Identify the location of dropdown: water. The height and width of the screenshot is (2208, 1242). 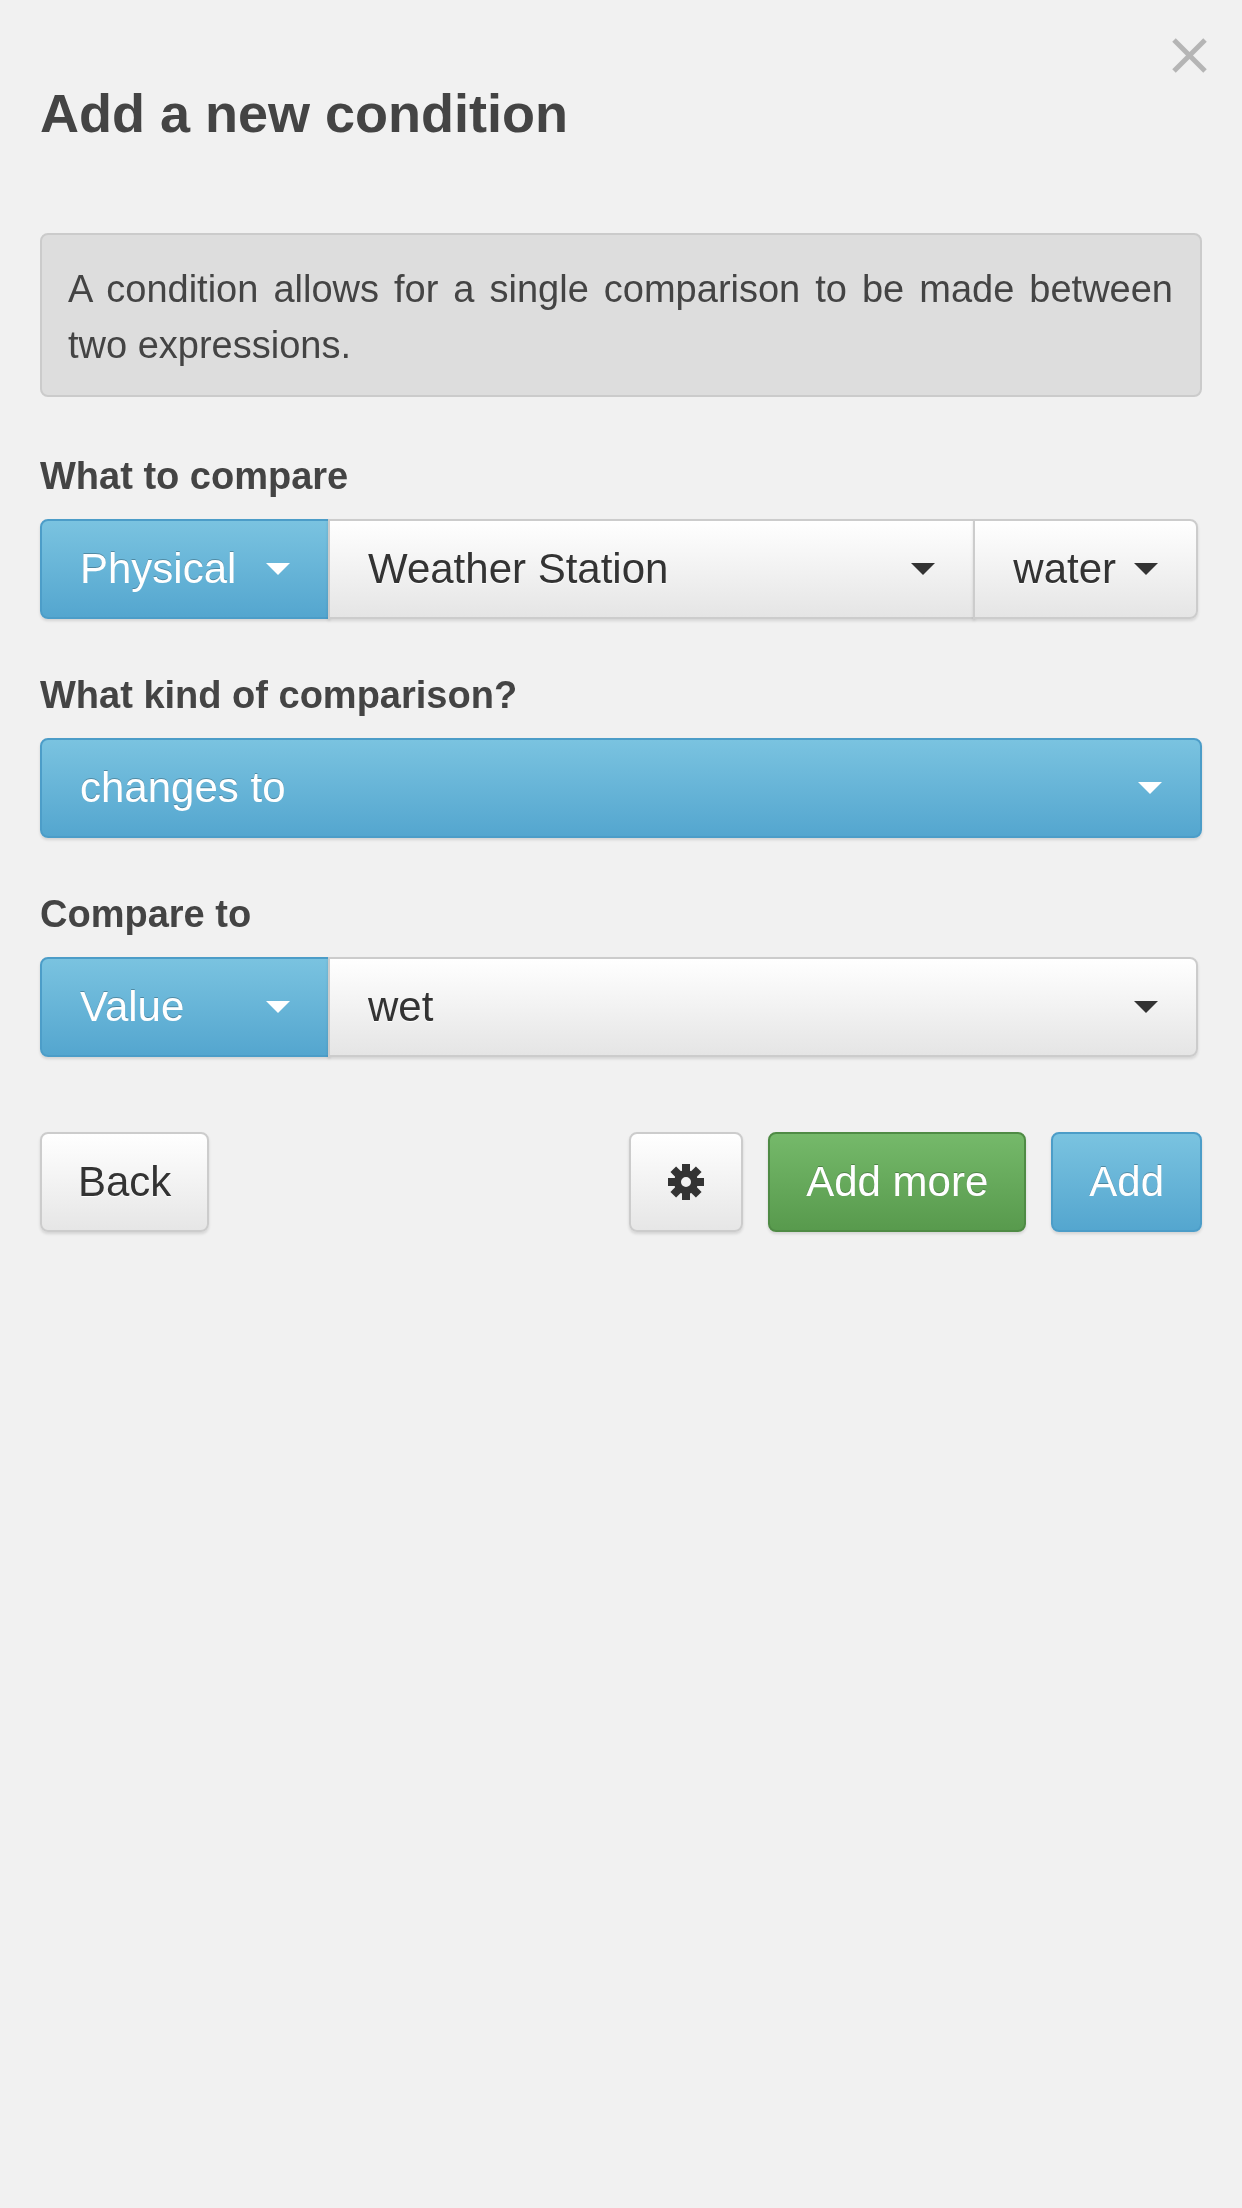
(1085, 569).